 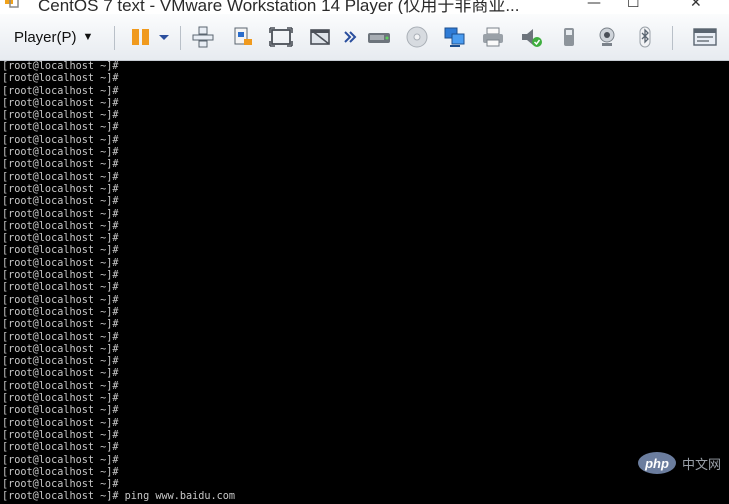 What do you see at coordinates (88, 37) in the screenshot?
I see `chevron-down-icon: ▼` at bounding box center [88, 37].